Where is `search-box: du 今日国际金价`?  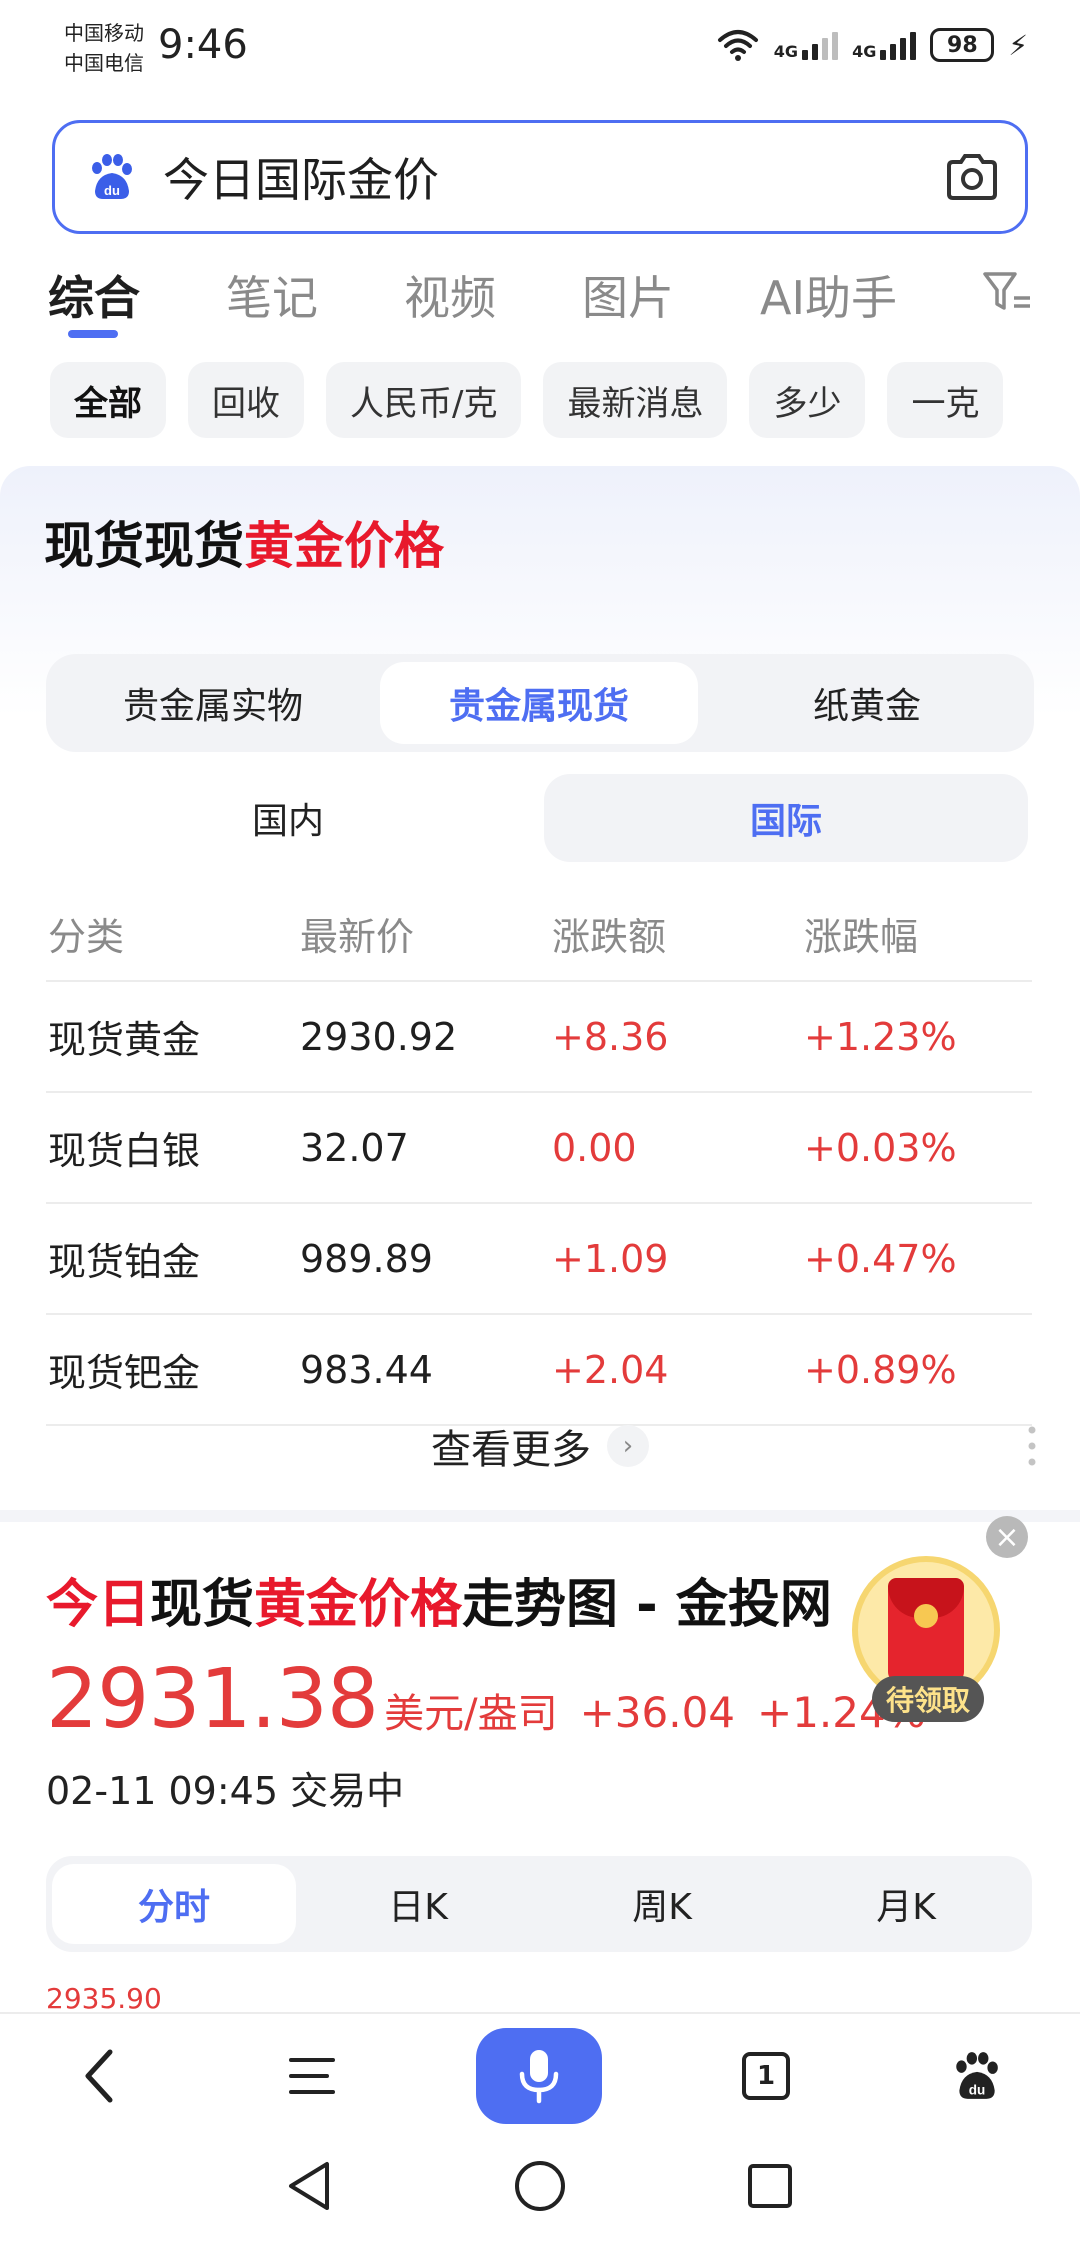 search-box: du 今日国际金价 is located at coordinates (540, 177).